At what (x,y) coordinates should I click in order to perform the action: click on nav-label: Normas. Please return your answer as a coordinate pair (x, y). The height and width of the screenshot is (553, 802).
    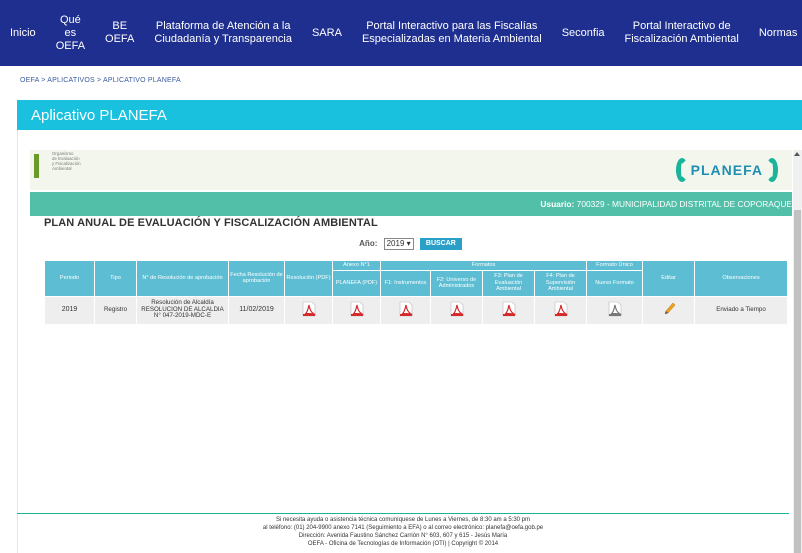
    Looking at the image, I should click on (778, 32).